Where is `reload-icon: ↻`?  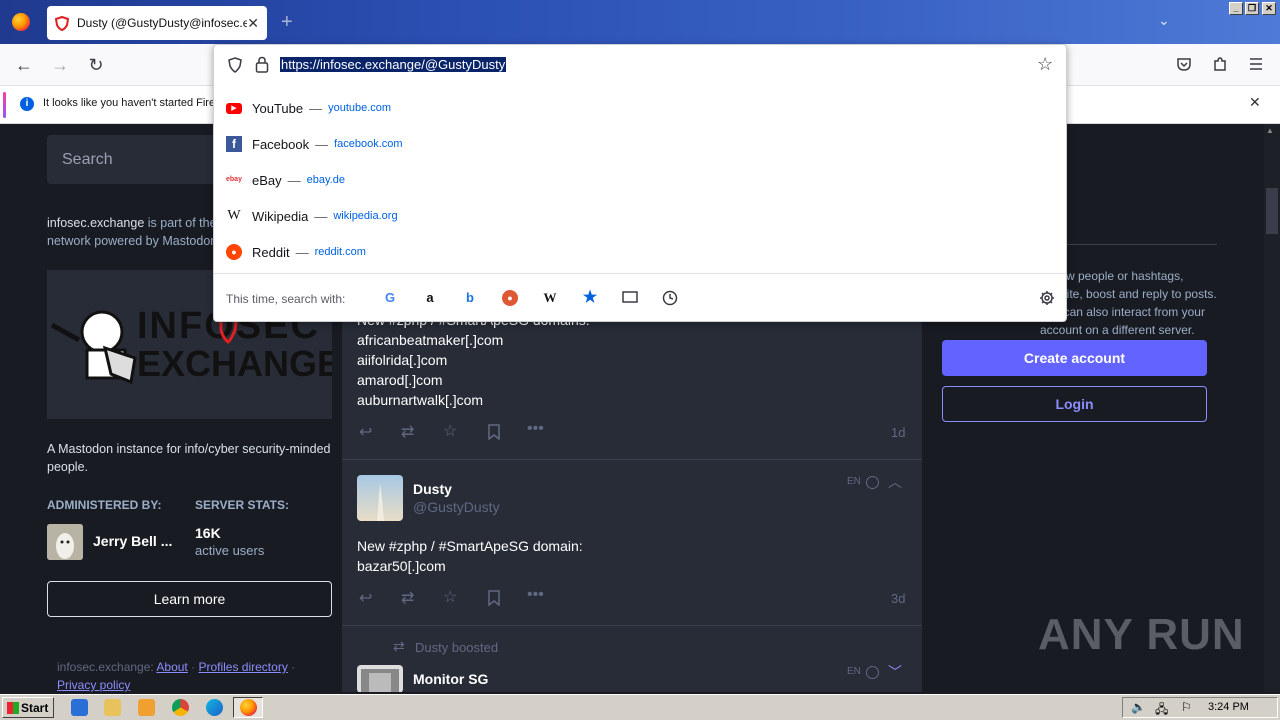
reload-icon: ↻ is located at coordinates (96, 65).